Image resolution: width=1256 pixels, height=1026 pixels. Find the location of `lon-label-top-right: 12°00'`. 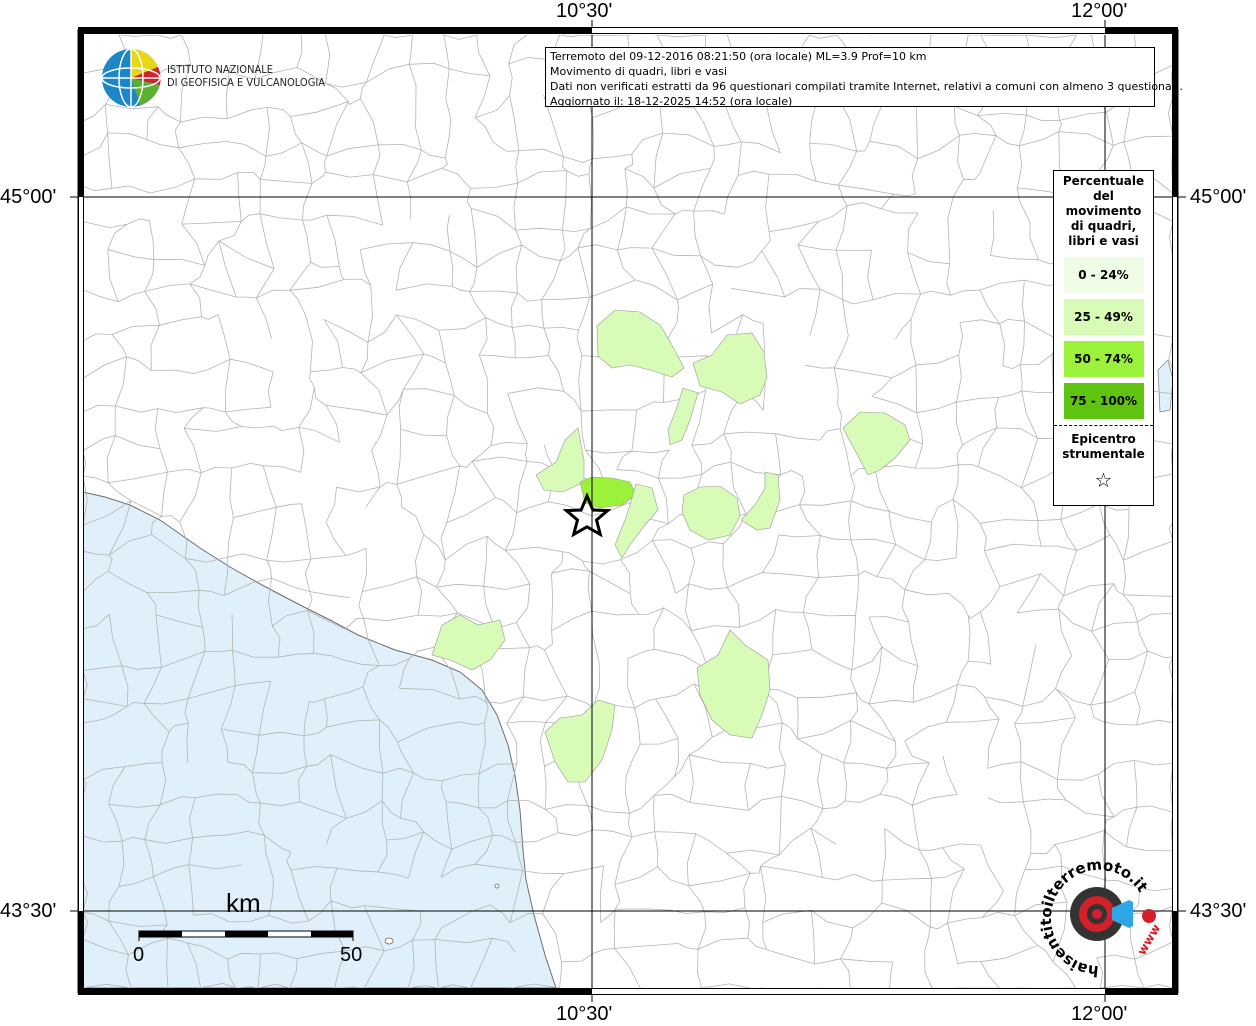

lon-label-top-right: 12°00' is located at coordinates (1099, 11).